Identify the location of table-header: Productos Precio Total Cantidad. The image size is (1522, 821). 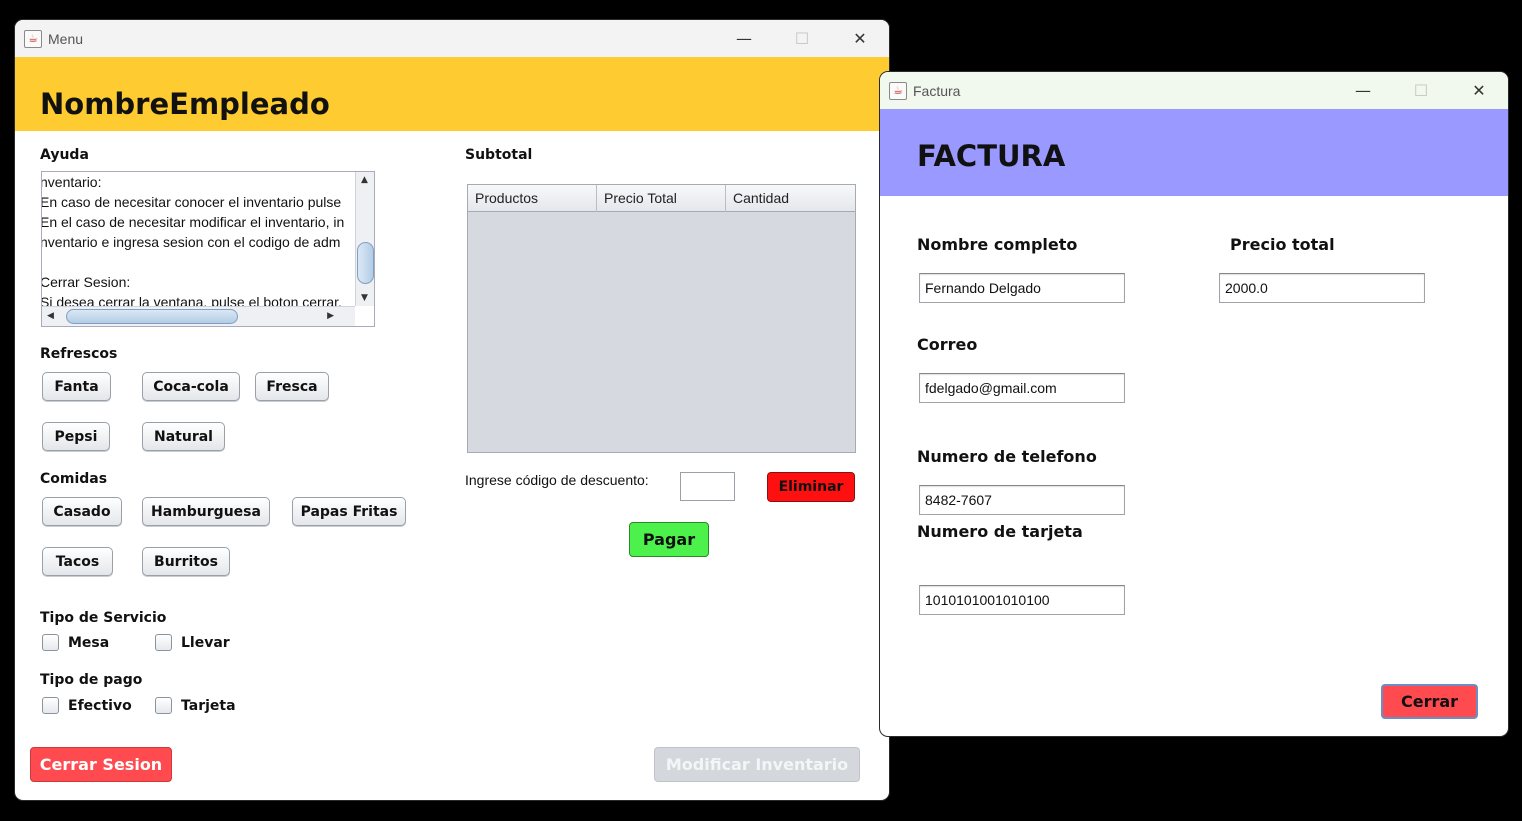
(661, 198).